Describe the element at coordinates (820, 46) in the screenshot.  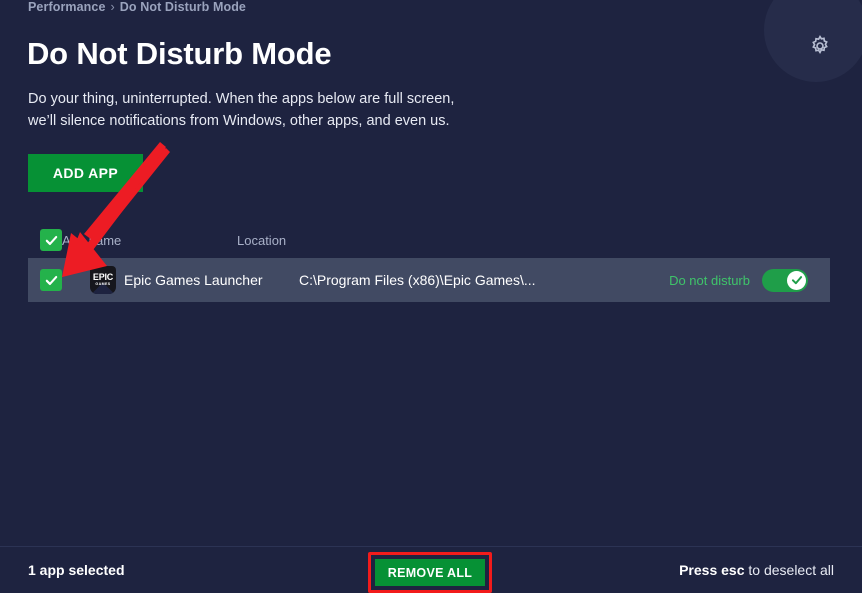
I see `gear-icon` at that location.